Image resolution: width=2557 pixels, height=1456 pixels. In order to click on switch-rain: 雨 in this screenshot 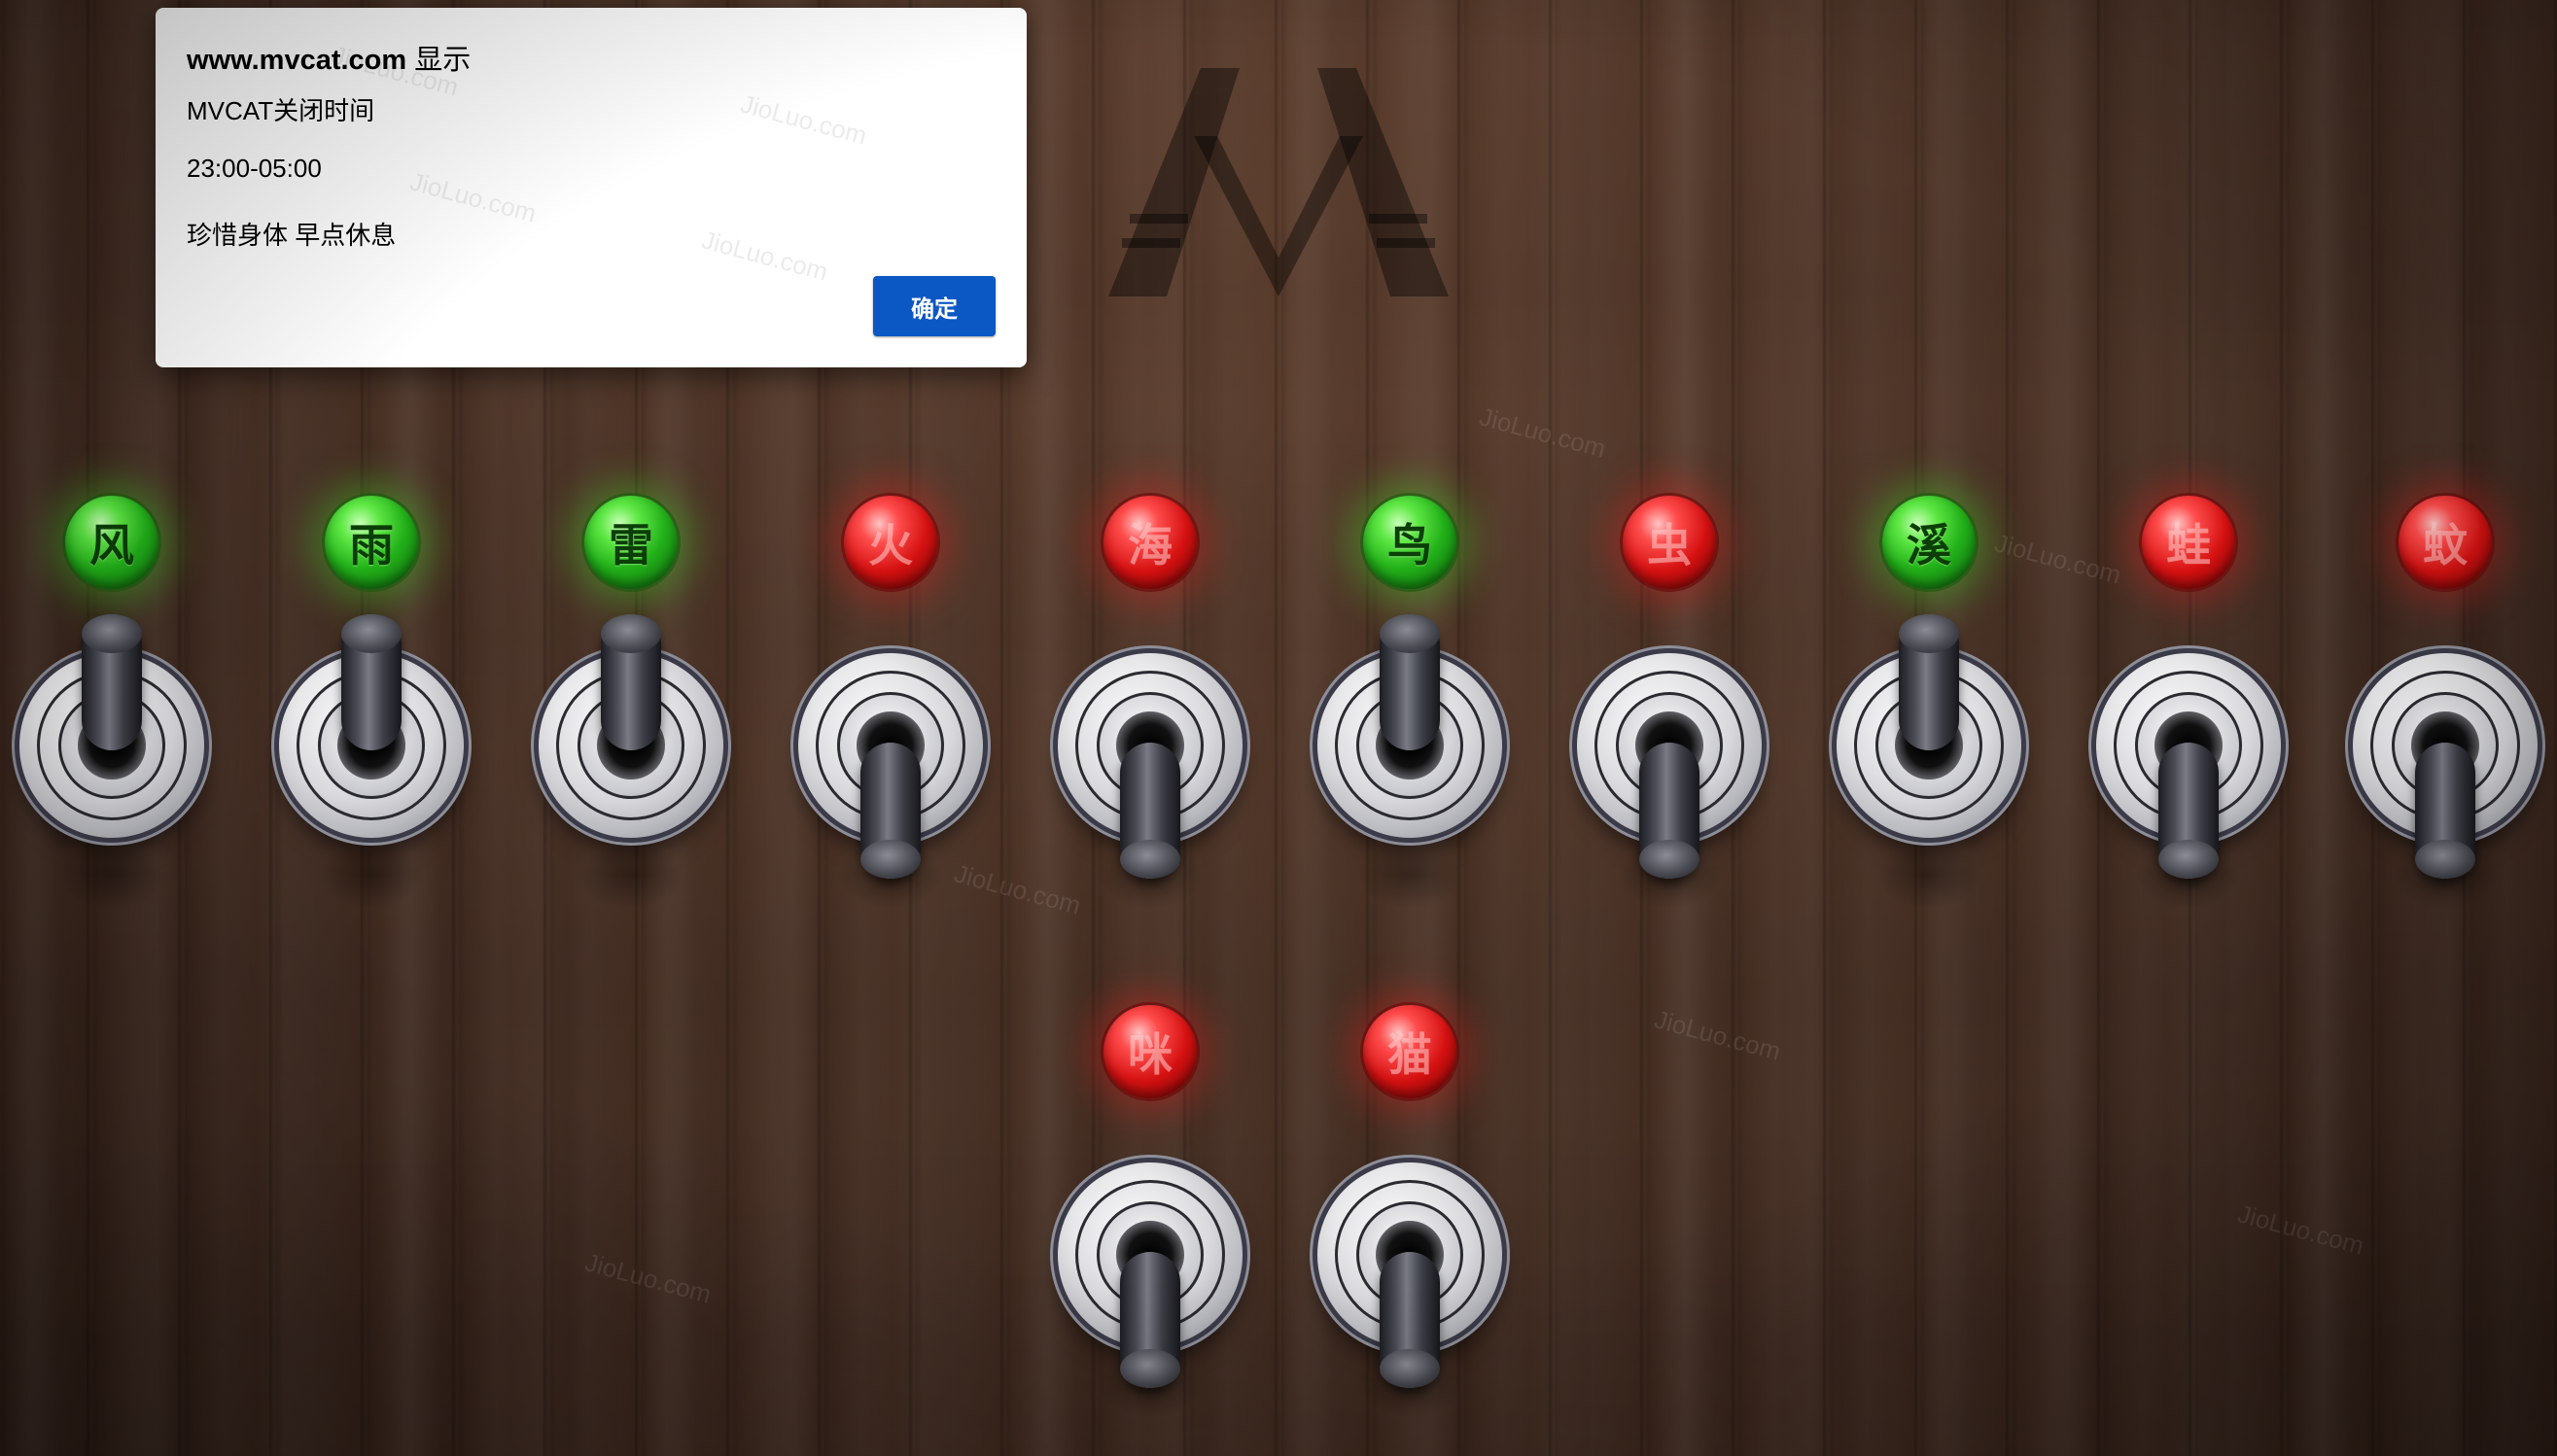, I will do `click(371, 702)`.